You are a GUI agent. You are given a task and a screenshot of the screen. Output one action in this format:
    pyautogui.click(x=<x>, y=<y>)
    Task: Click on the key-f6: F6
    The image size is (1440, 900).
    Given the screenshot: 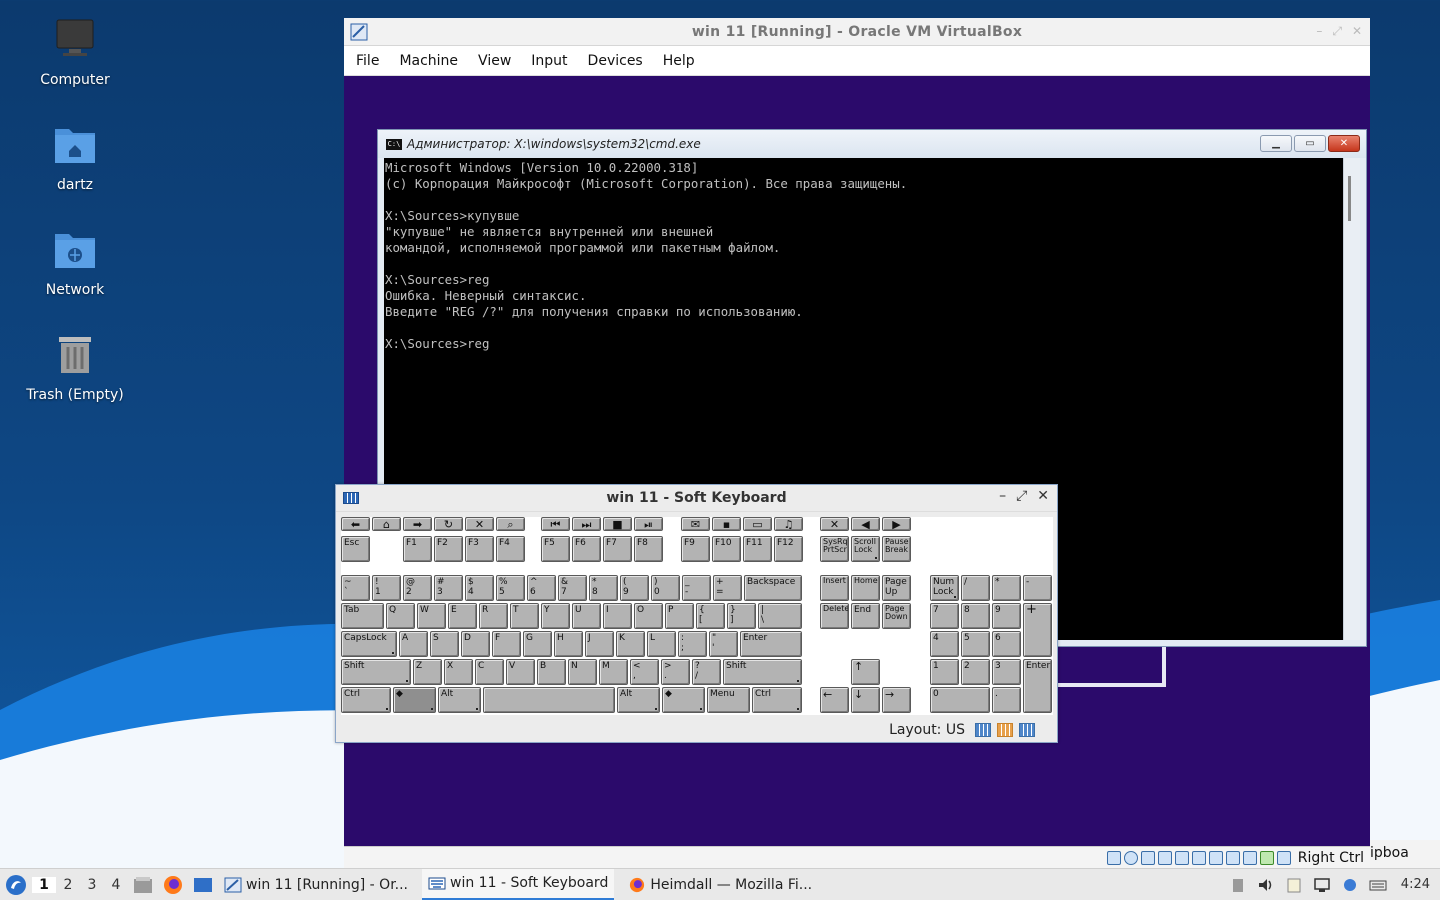 What is the action you would take?
    pyautogui.click(x=586, y=549)
    